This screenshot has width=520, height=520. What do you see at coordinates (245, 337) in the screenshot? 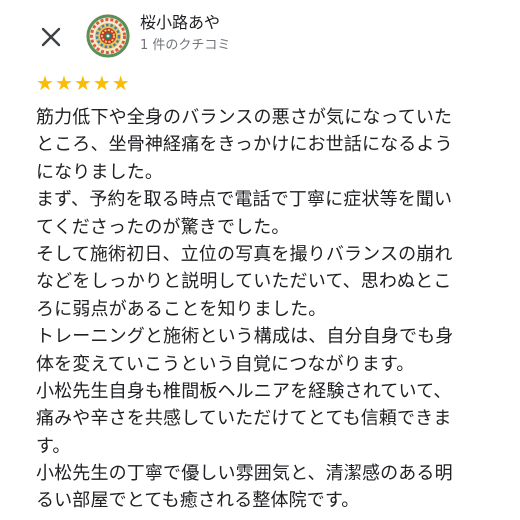
I see `review-line: トレーニングと施術という構成は、自分自身でも身` at bounding box center [245, 337].